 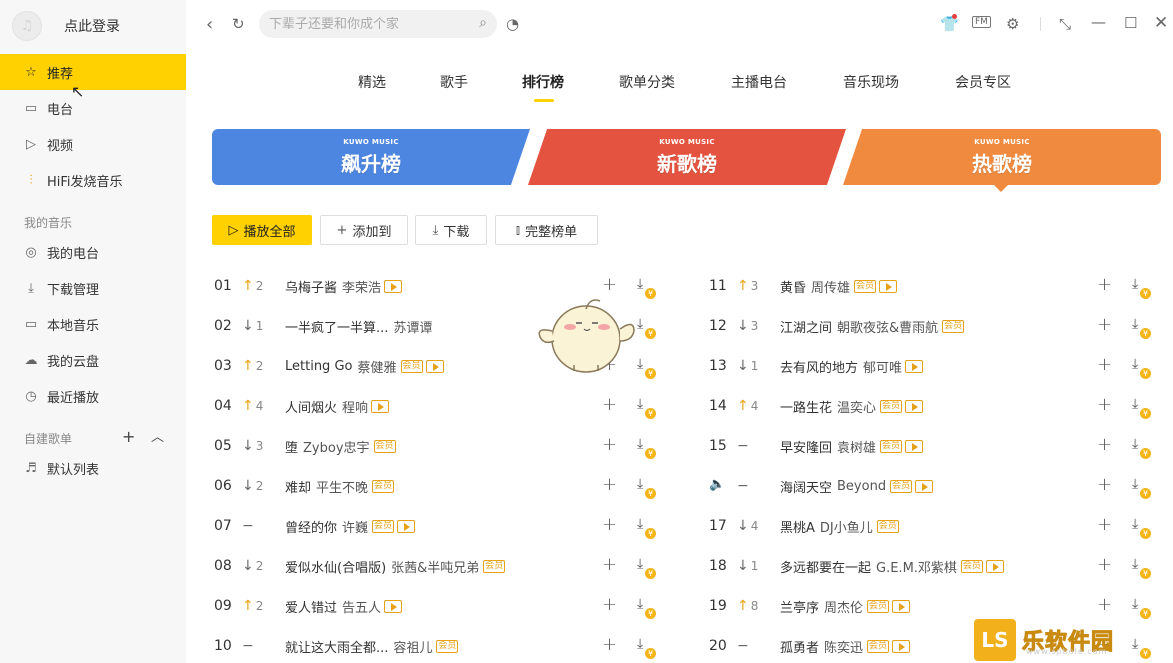 I want to click on song-title: 去有风的地方, so click(x=819, y=366).